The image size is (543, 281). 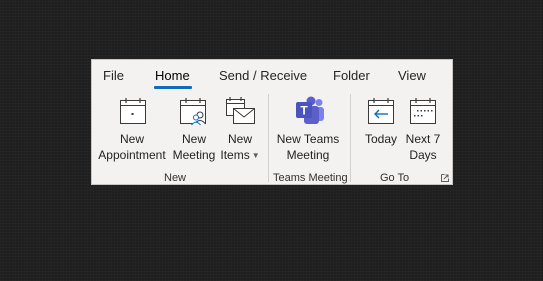 I want to click on new-appointment-button: New Appointment, so click(x=132, y=131).